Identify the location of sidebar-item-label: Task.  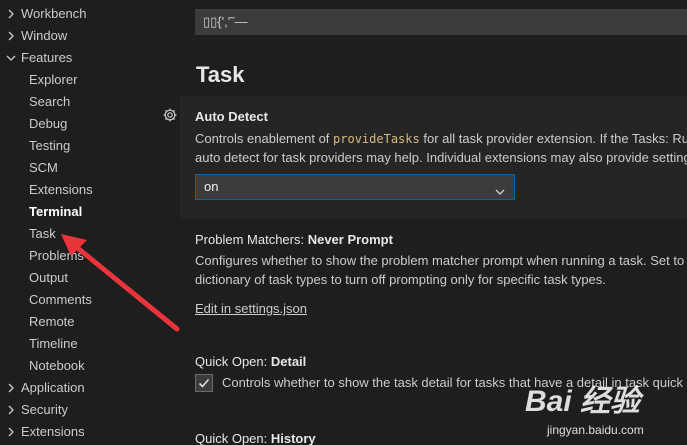
(42, 233).